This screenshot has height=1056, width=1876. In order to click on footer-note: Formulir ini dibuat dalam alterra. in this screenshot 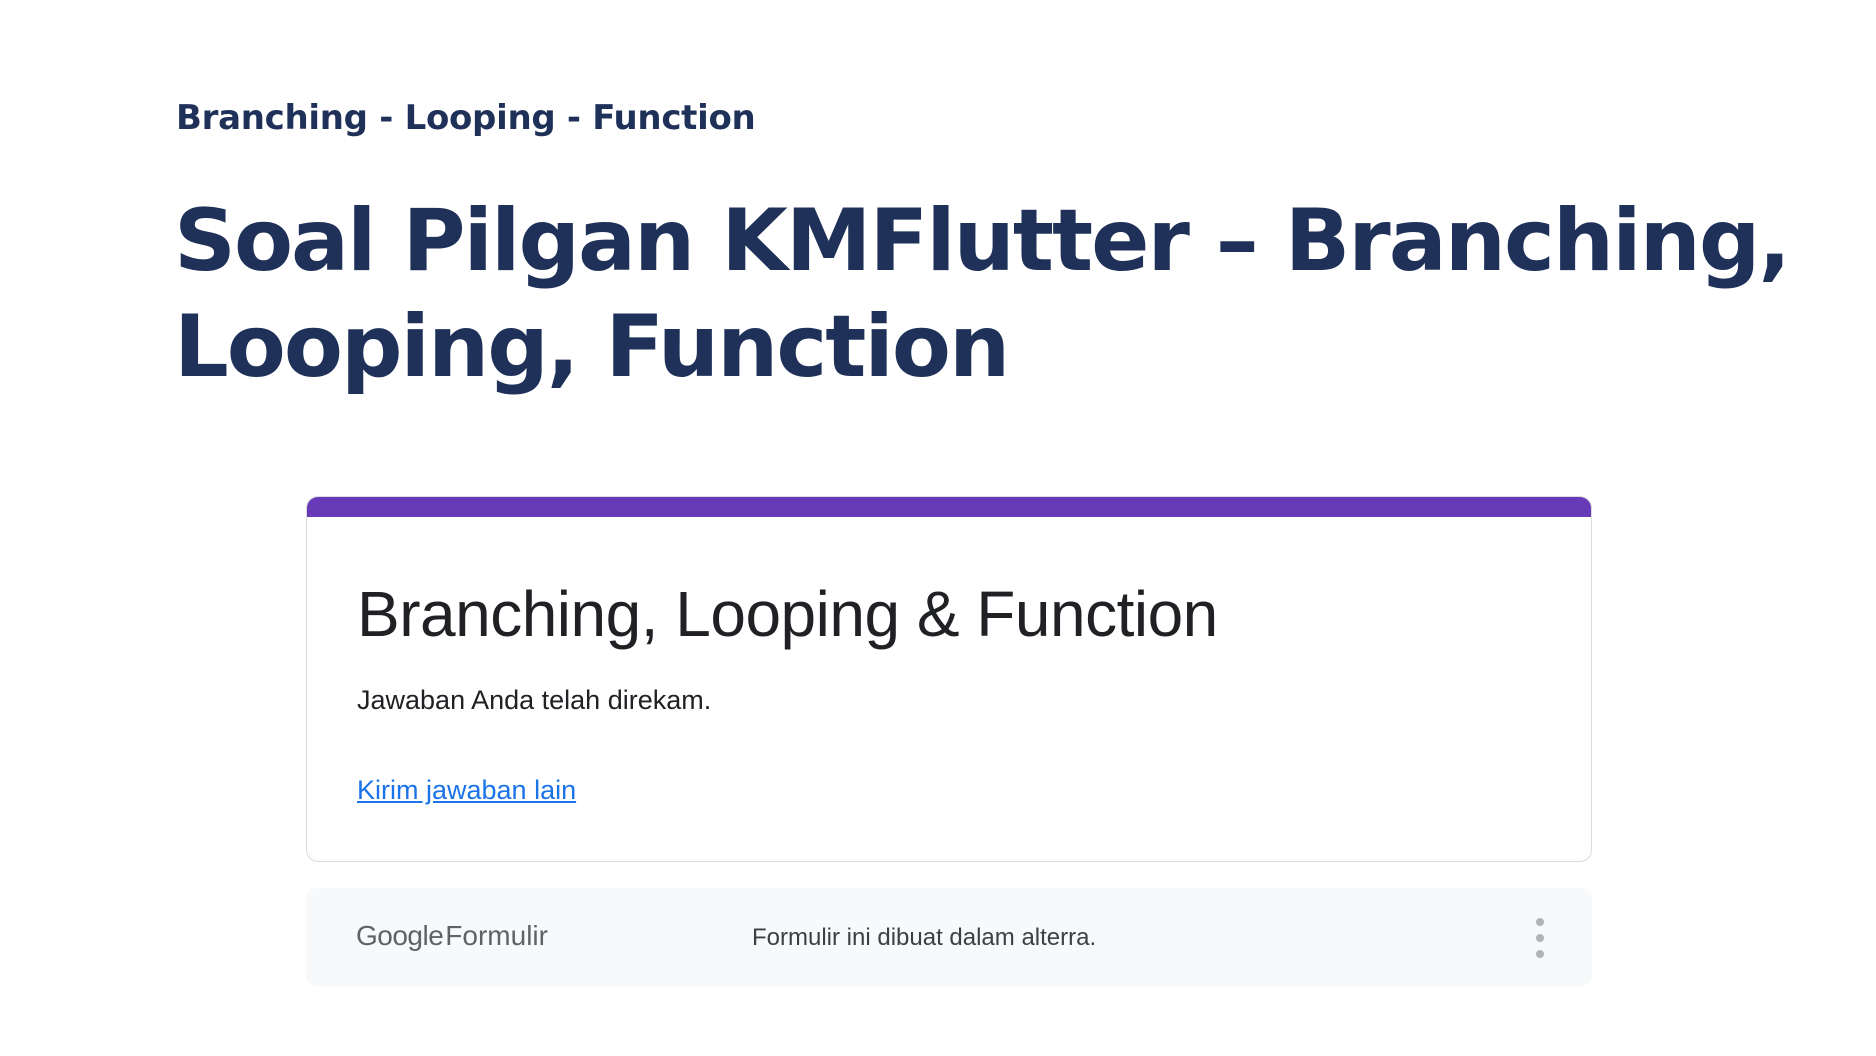, I will do `click(924, 937)`.